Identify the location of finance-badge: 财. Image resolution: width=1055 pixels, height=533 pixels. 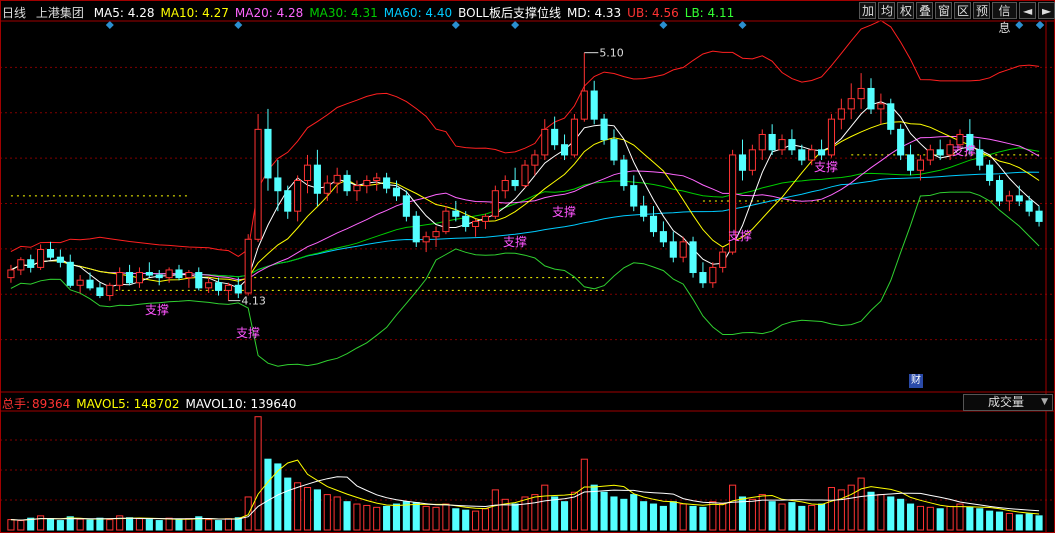
(916, 381).